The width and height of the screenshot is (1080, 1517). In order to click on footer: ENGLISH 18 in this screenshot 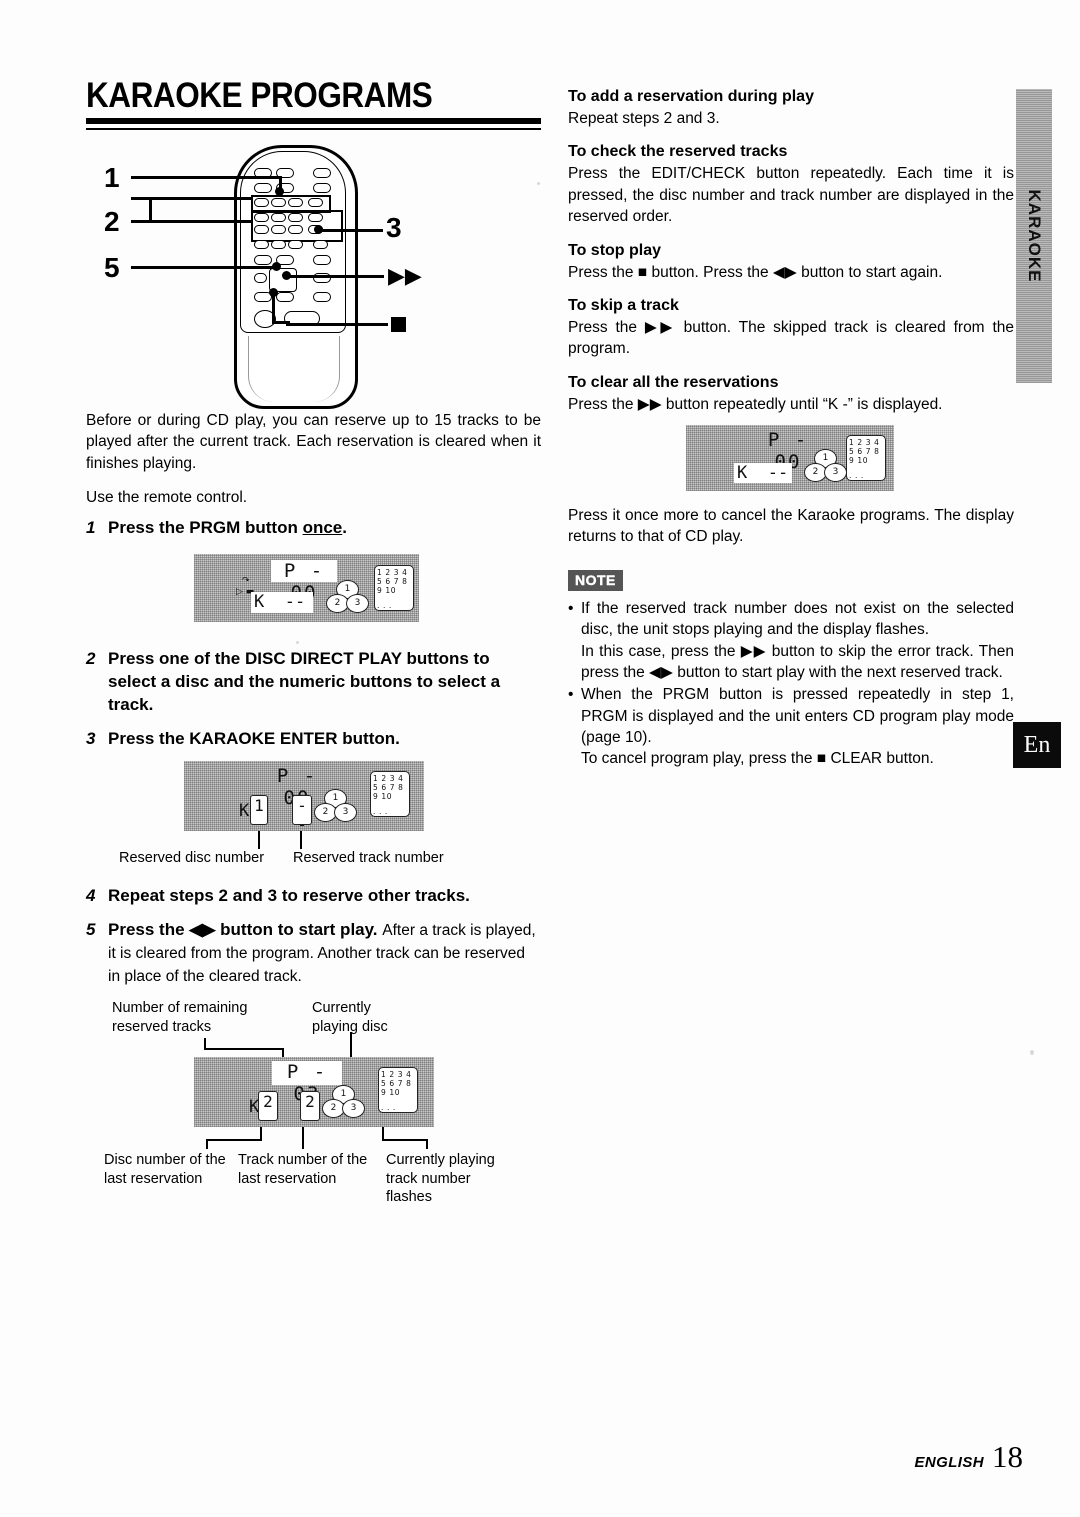, I will do `click(969, 1457)`.